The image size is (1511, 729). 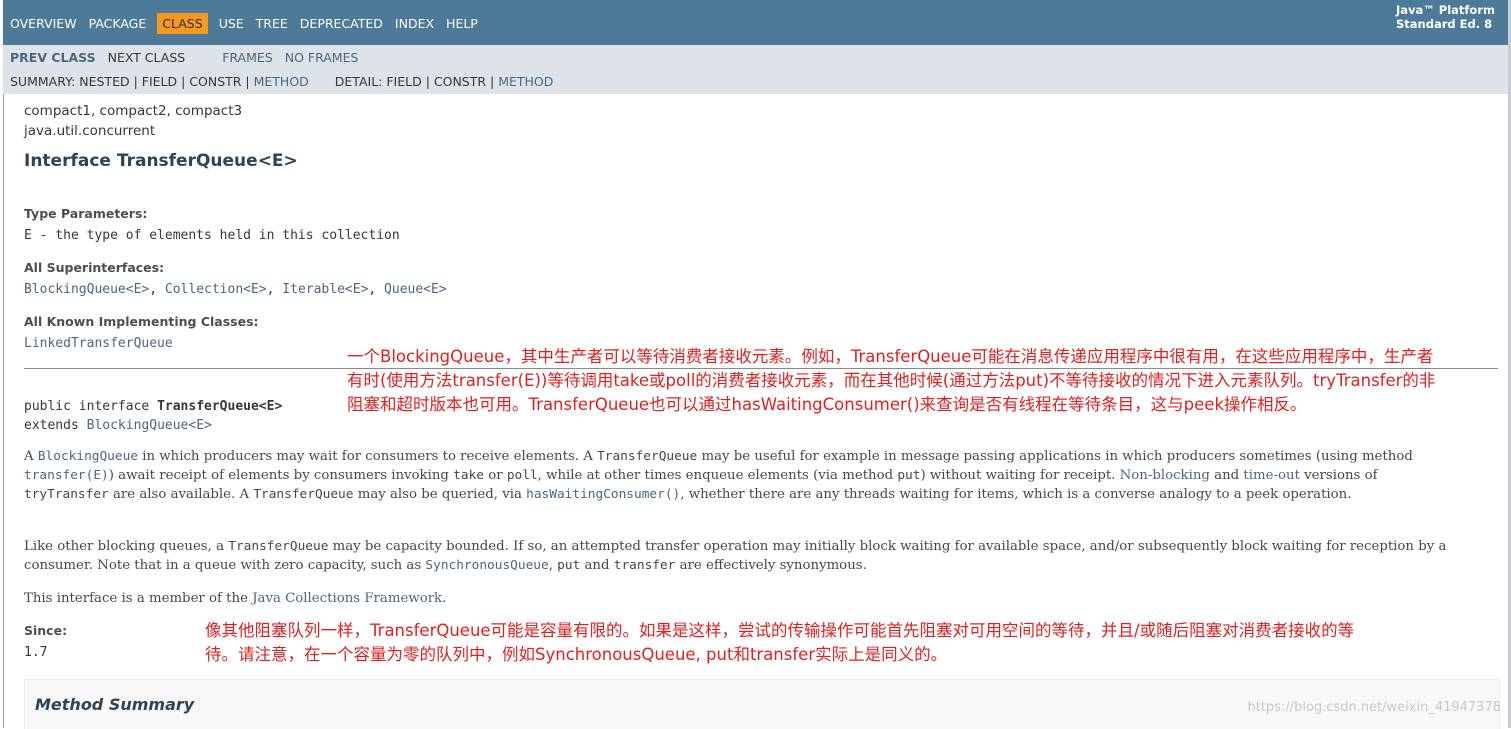 What do you see at coordinates (43, 23) in the screenshot?
I see `nav-overview: OVERVIEW` at bounding box center [43, 23].